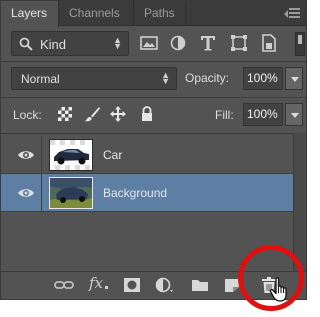 The width and height of the screenshot is (320, 317). What do you see at coordinates (106, 287) in the screenshot?
I see `layer-style-dot` at bounding box center [106, 287].